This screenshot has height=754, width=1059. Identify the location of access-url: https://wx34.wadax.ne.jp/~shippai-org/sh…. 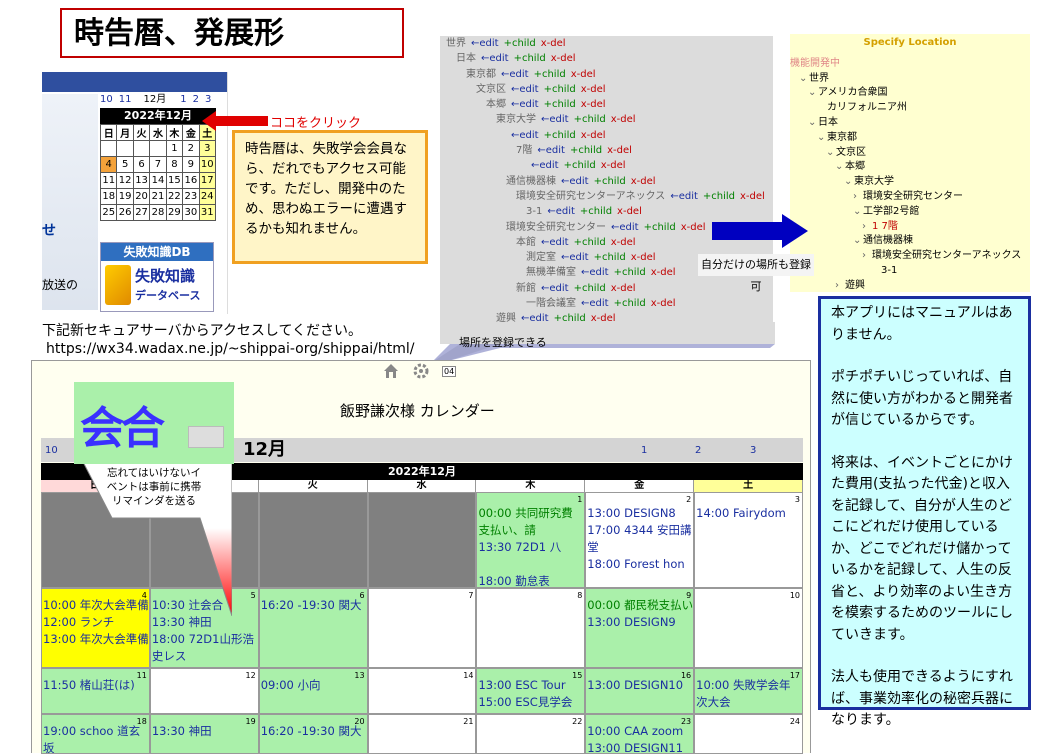
(230, 349).